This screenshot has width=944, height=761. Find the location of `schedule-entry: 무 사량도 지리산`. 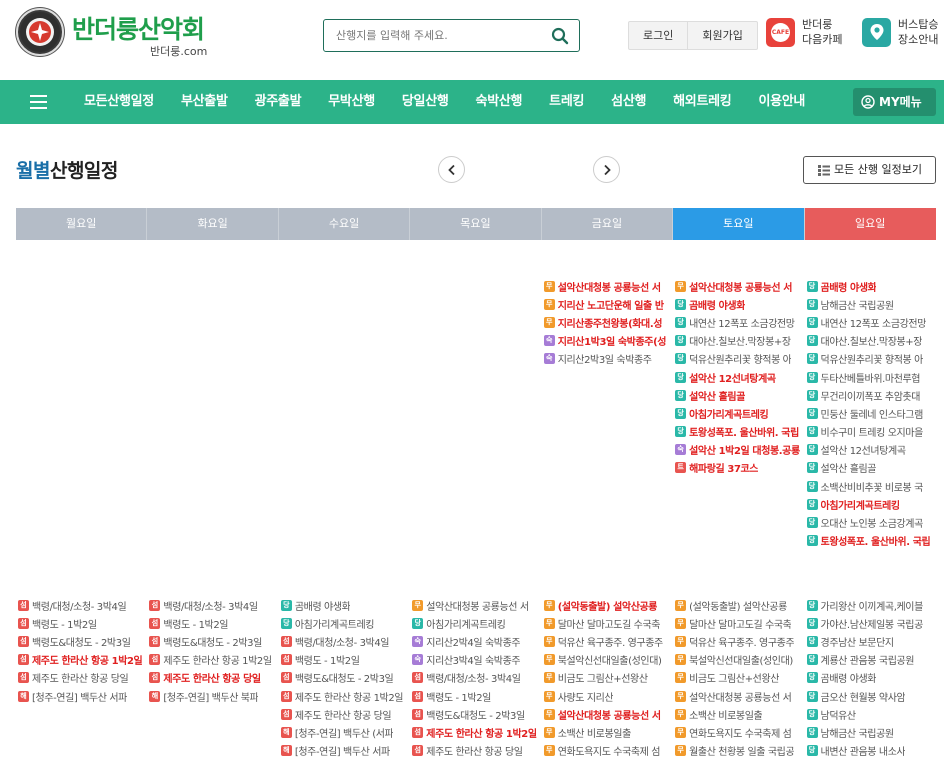

schedule-entry: 무 사량도 지리산 is located at coordinates (608, 696).